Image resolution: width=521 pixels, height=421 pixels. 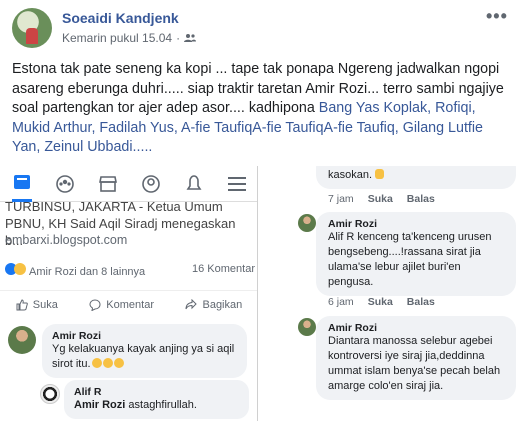 What do you see at coordinates (120, 18) in the screenshot?
I see `author-name: Soeaidi Kandjenk` at bounding box center [120, 18].